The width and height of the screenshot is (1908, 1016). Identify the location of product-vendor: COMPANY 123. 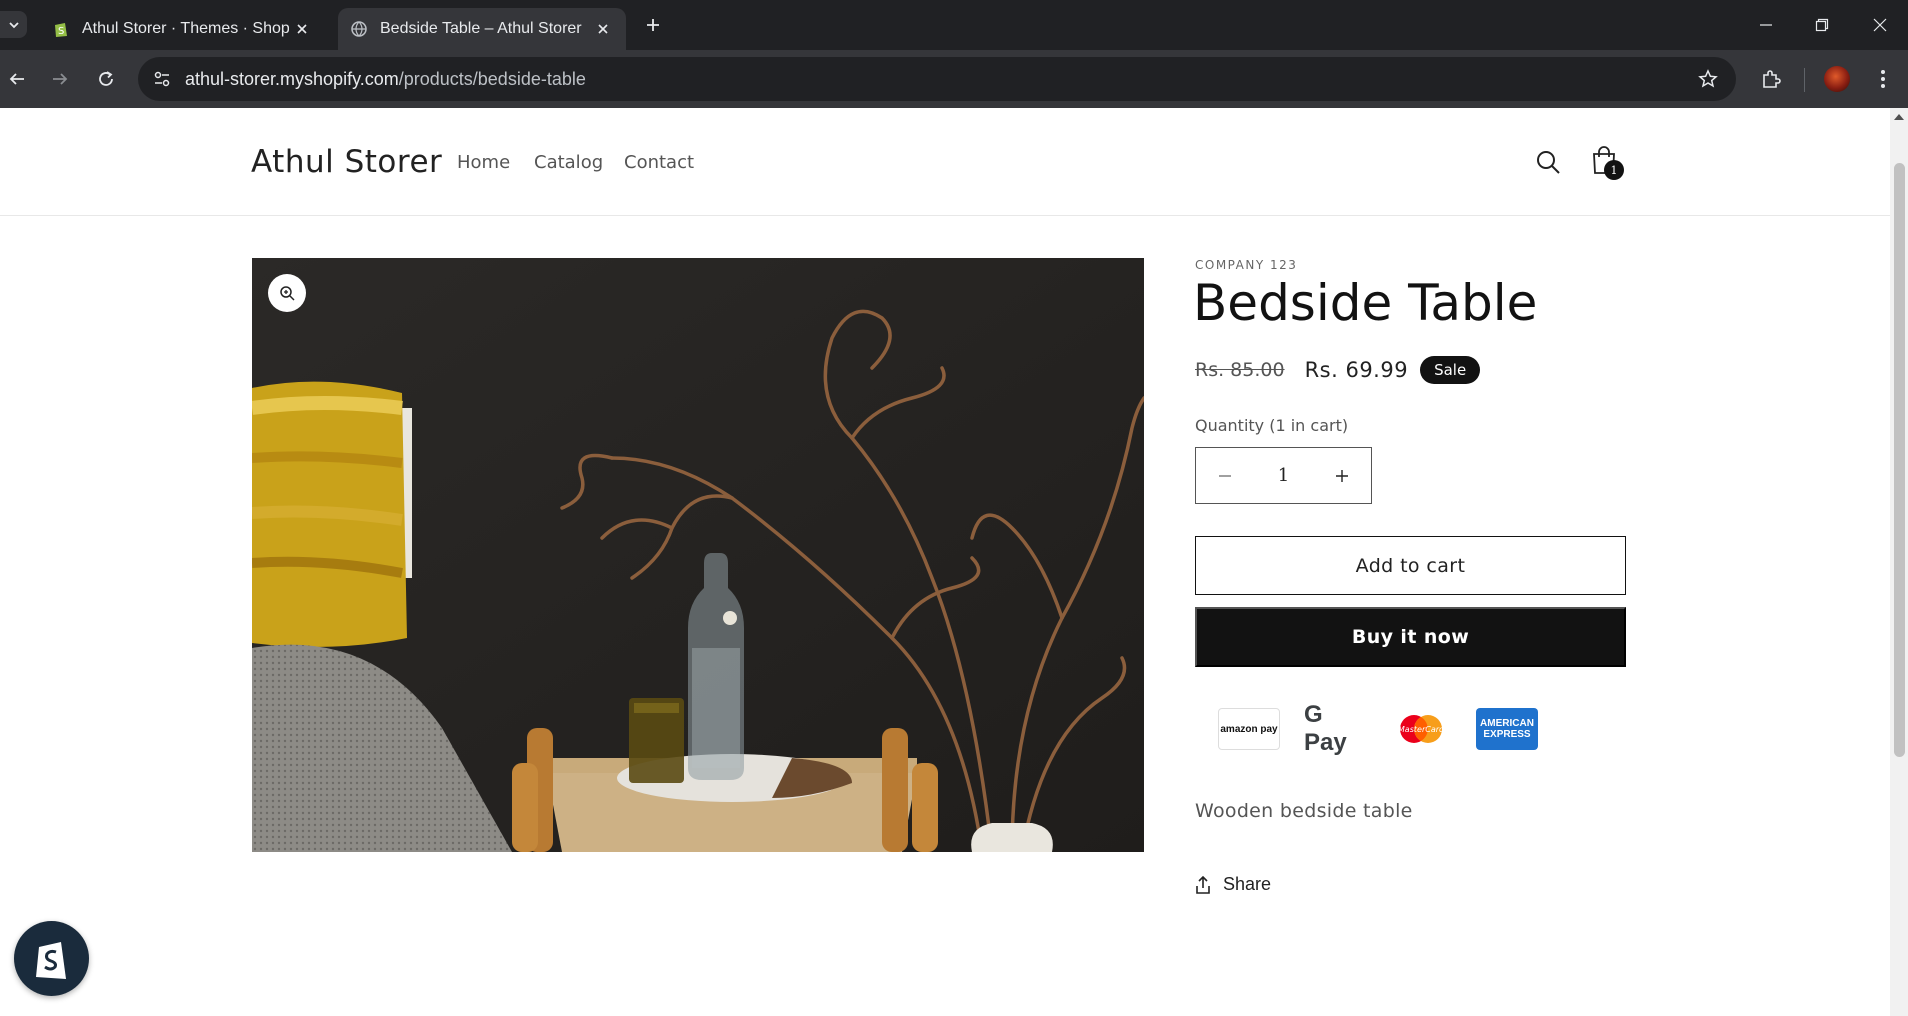
(1246, 265).